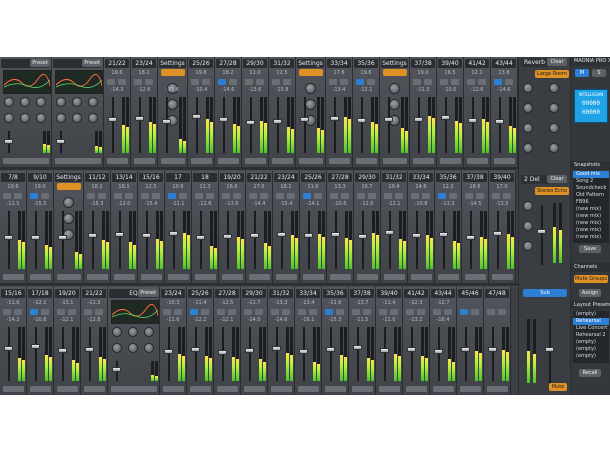 Image resolution: width=610 pixels, height=450 pixels. What do you see at coordinates (591, 188) in the screenshot?
I see `list-item: Soundcheck` at bounding box center [591, 188].